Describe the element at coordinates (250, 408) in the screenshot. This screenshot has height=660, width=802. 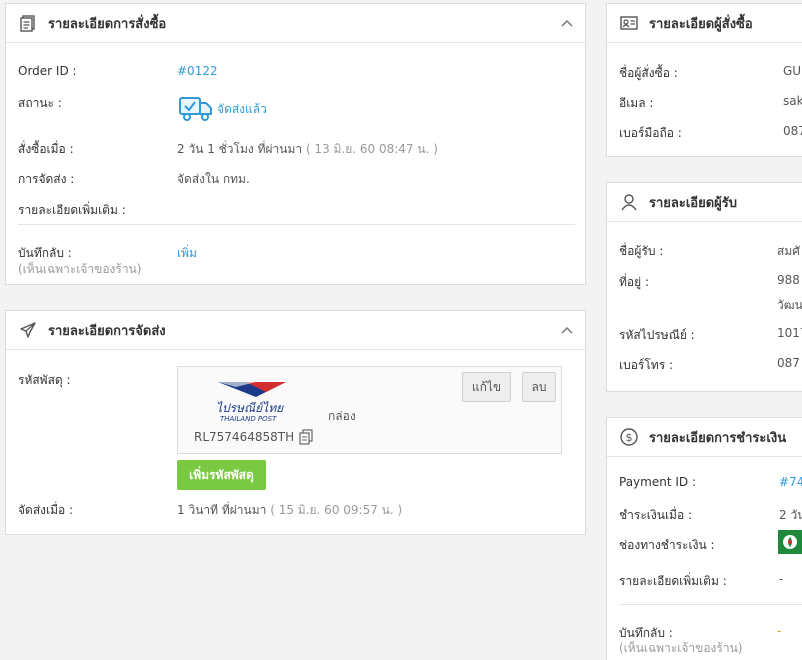
I see `carrier-logo-text: ไปรษณีย์ไทย` at that location.